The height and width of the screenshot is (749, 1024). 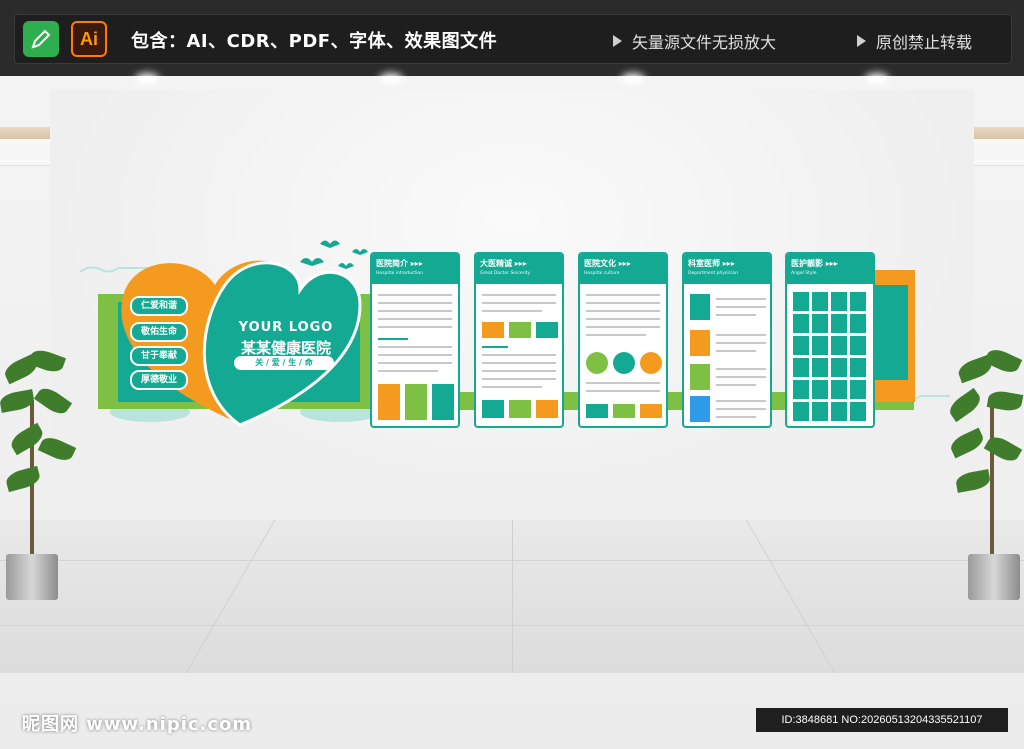 What do you see at coordinates (284, 363) in the screenshot?
I see `hospital-slogan: 关 / 爱 / 生 / 命` at bounding box center [284, 363].